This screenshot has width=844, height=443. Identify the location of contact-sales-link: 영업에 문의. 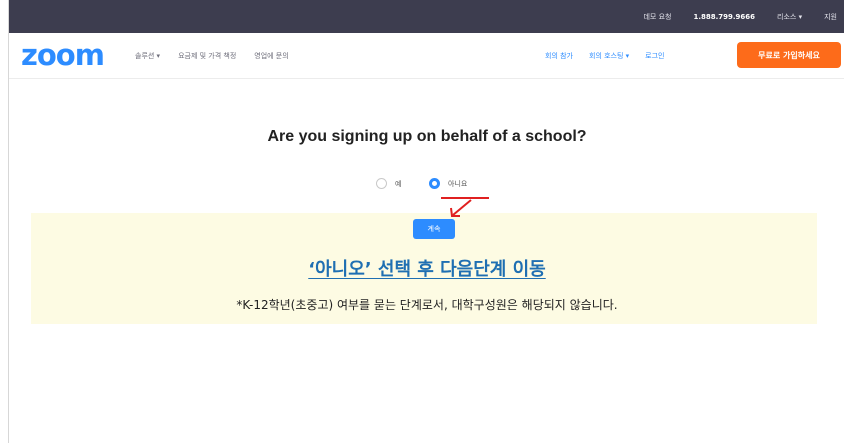
(271, 56).